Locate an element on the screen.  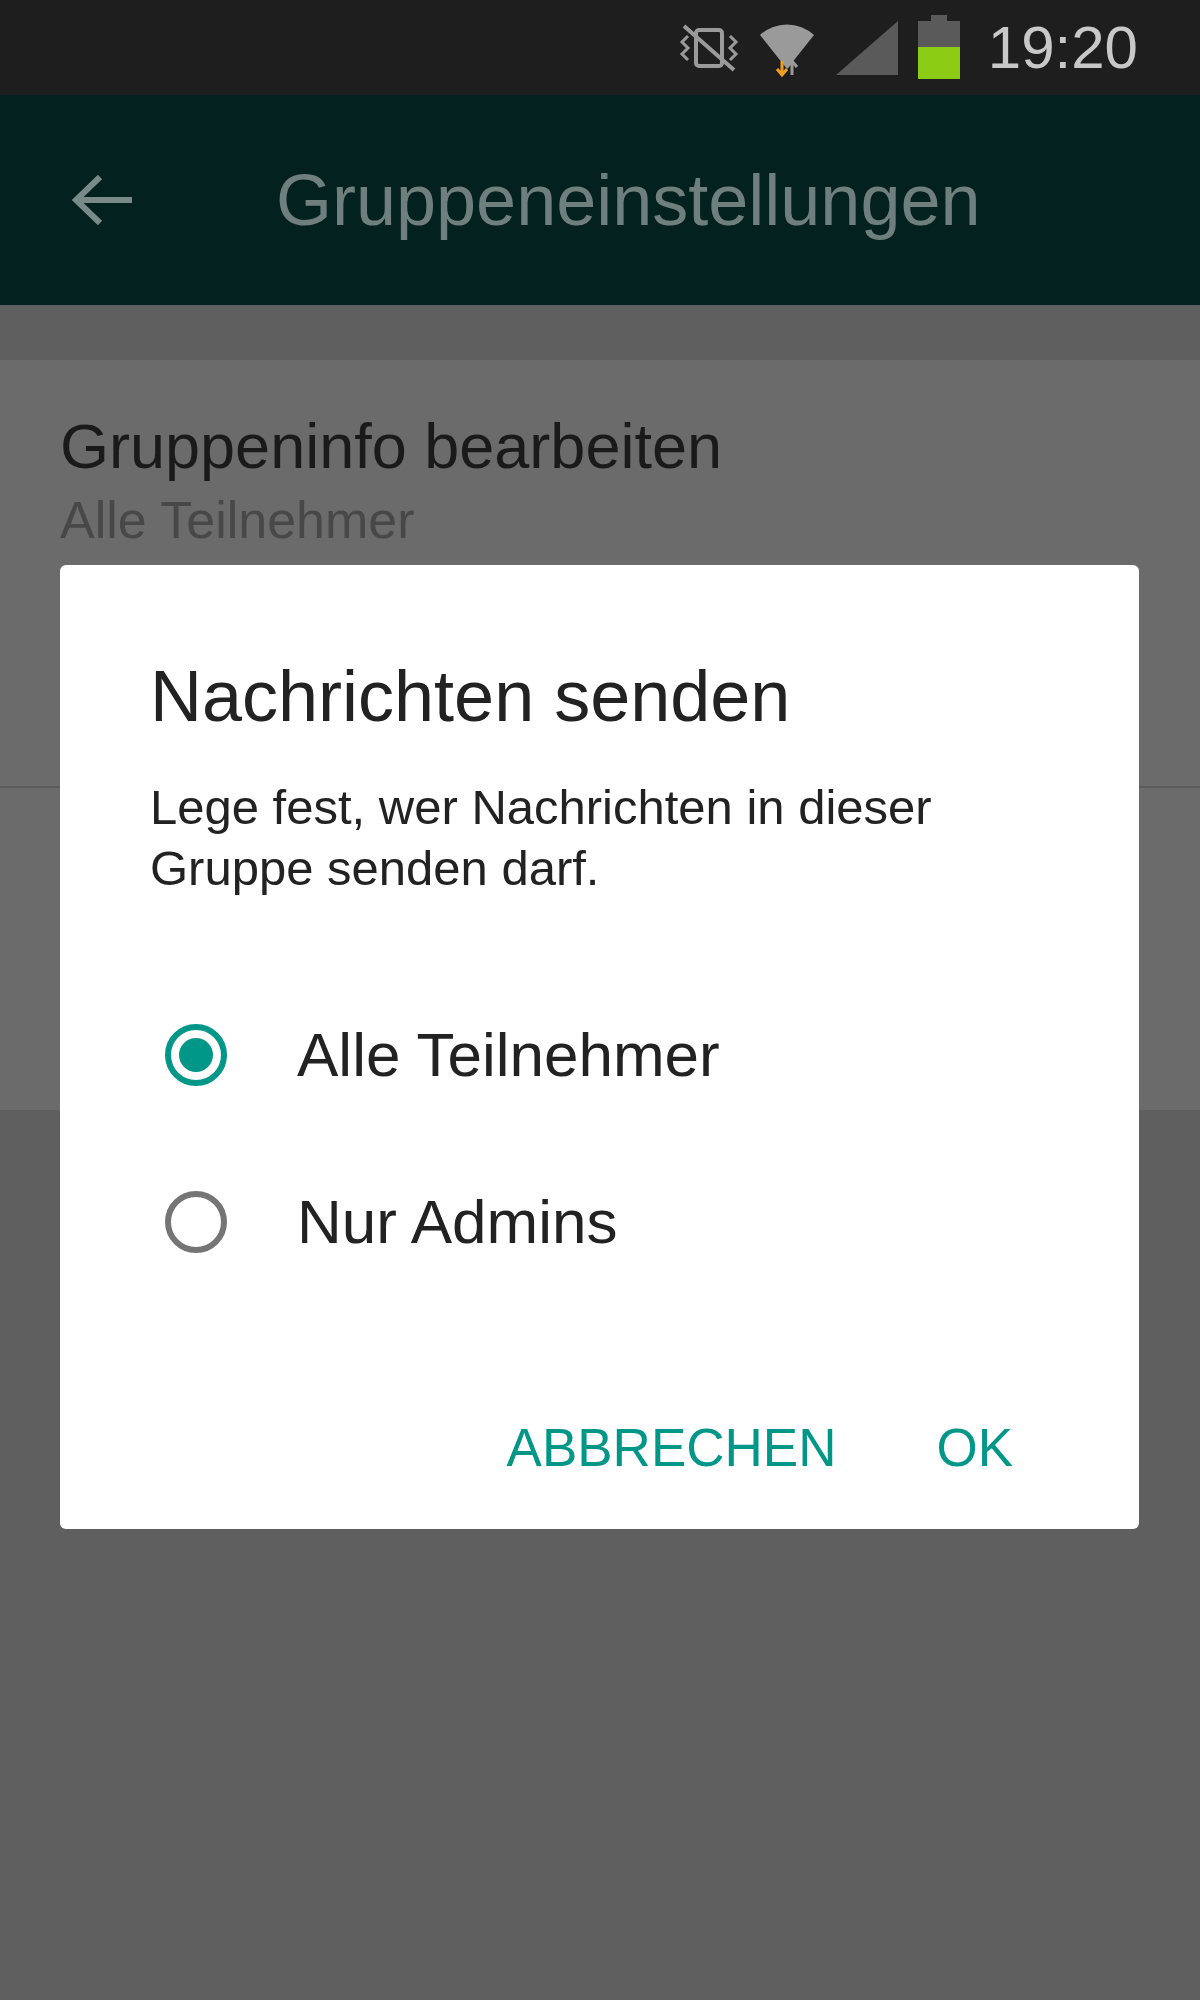
radio-option: Alle Teilnehmer is located at coordinates (599, 1054).